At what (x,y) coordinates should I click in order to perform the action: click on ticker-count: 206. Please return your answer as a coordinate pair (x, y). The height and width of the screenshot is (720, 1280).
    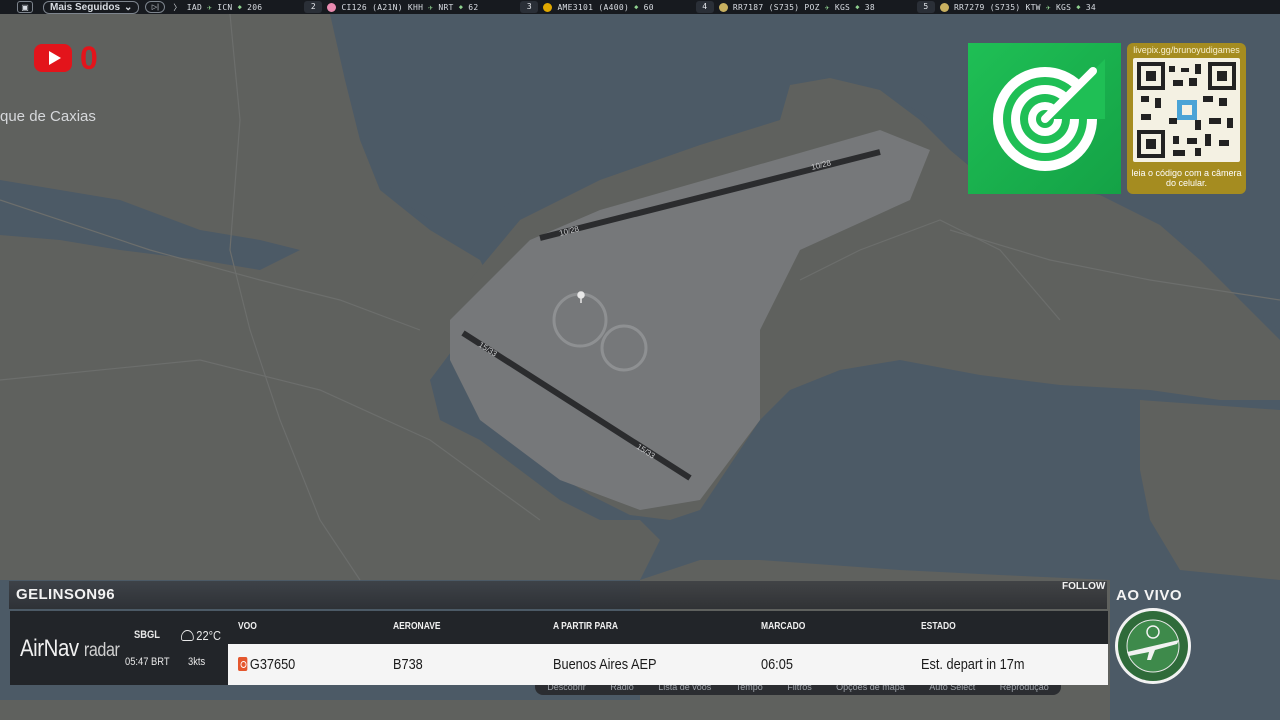
    Looking at the image, I should click on (255, 7).